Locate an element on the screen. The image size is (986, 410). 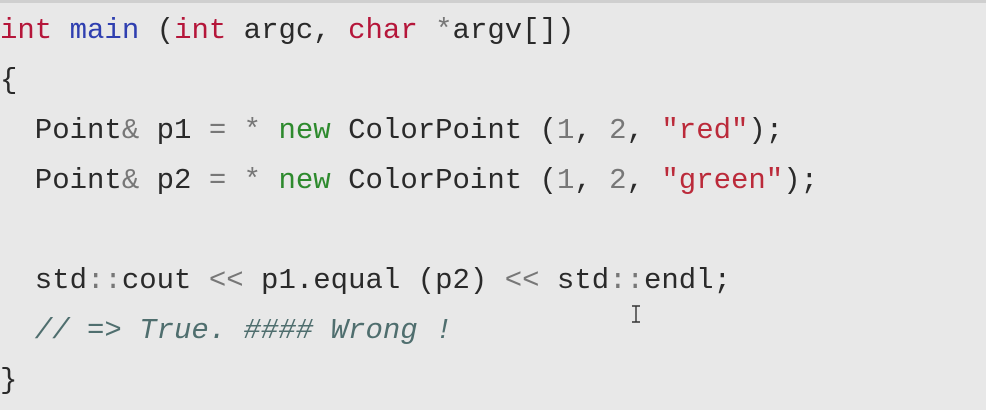
code-token-plain: ( is located at coordinates (157, 30).